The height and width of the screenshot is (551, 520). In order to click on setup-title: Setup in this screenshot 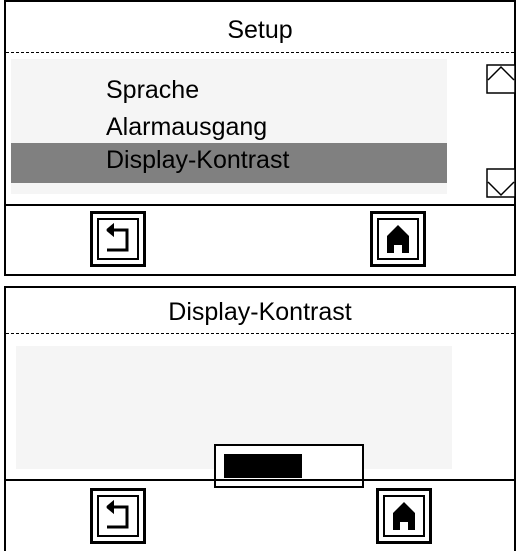, I will do `click(260, 30)`.